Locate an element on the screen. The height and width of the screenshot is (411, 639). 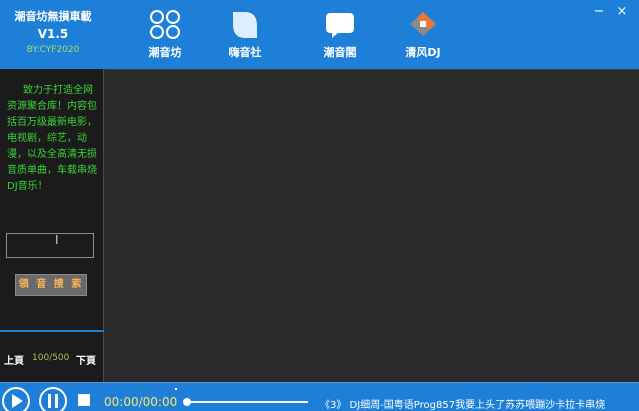
tab-label: 潮音閣 is located at coordinates (340, 52).